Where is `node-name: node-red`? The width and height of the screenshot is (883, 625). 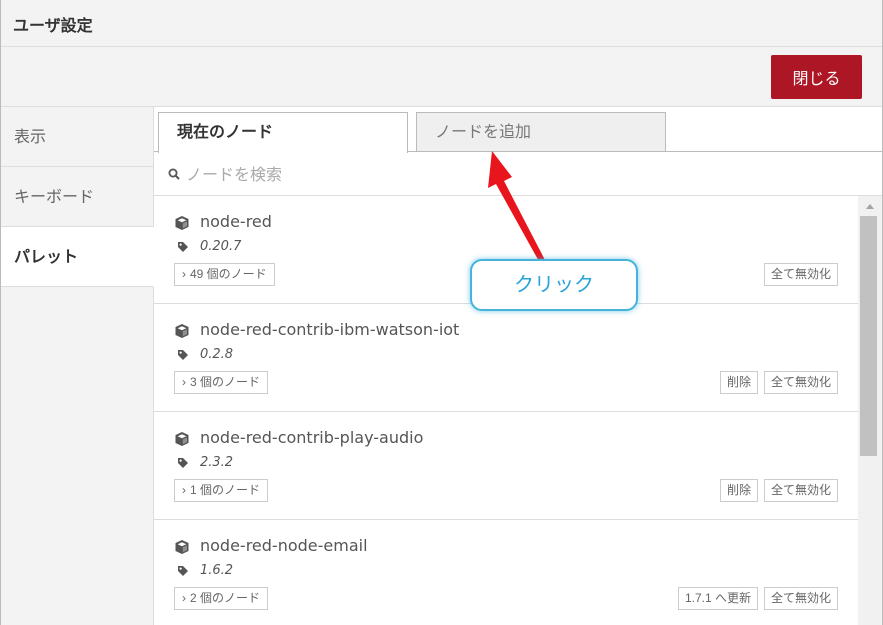 node-name: node-red is located at coordinates (236, 221).